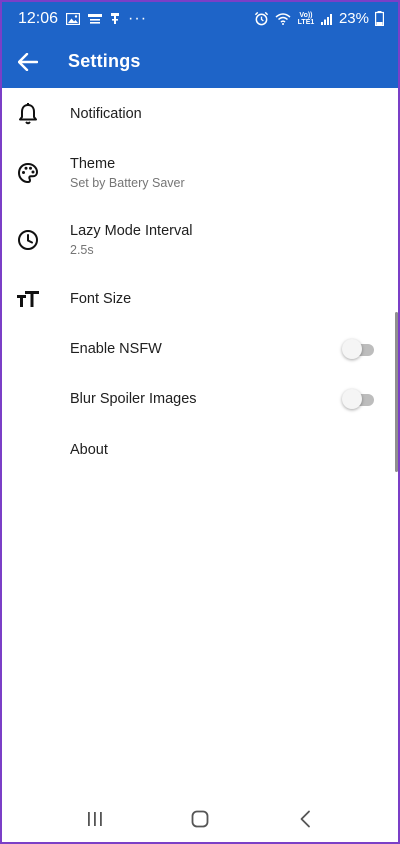 This screenshot has height=844, width=400. What do you see at coordinates (138, 18) in the screenshot?
I see `more-notifications-dots: ···` at bounding box center [138, 18].